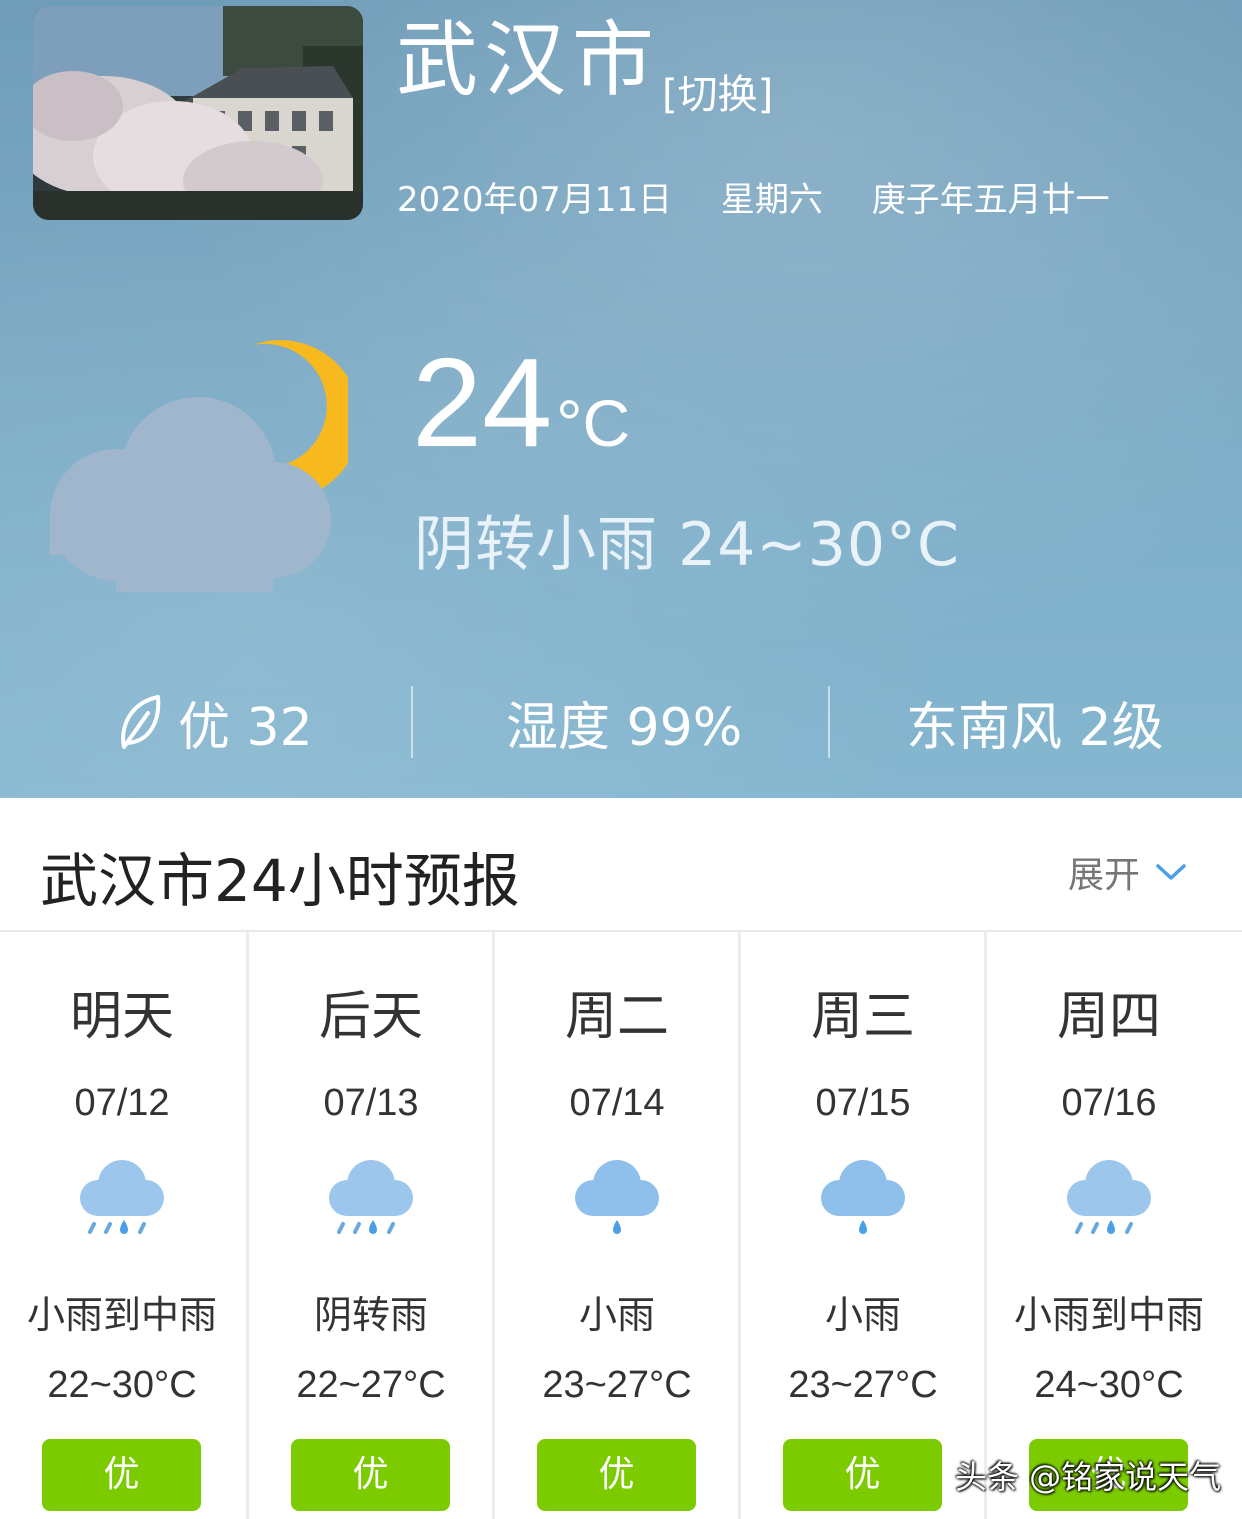 Image resolution: width=1242 pixels, height=1519 pixels. I want to click on day-name: 周二, so click(616, 1017).